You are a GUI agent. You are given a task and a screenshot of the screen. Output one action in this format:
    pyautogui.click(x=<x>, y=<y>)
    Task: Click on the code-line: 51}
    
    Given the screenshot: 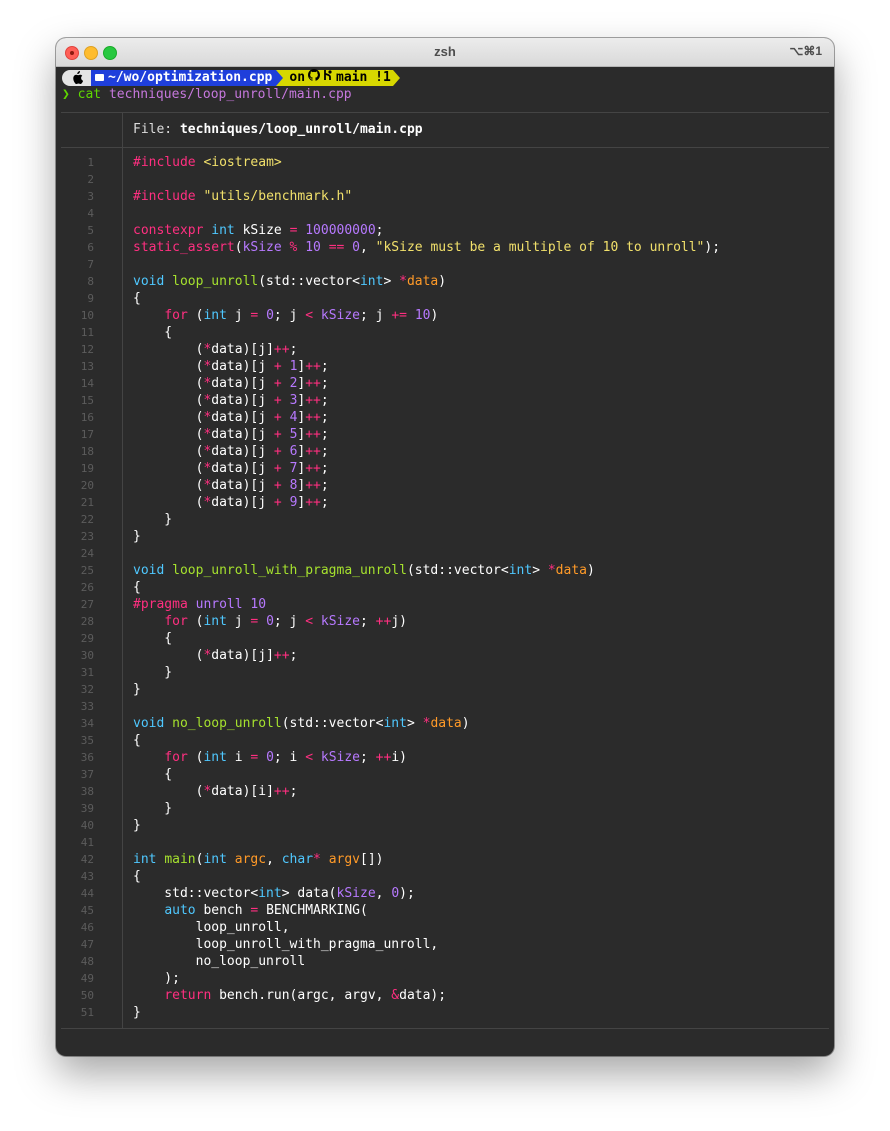 What is the action you would take?
    pyautogui.click(x=445, y=1012)
    